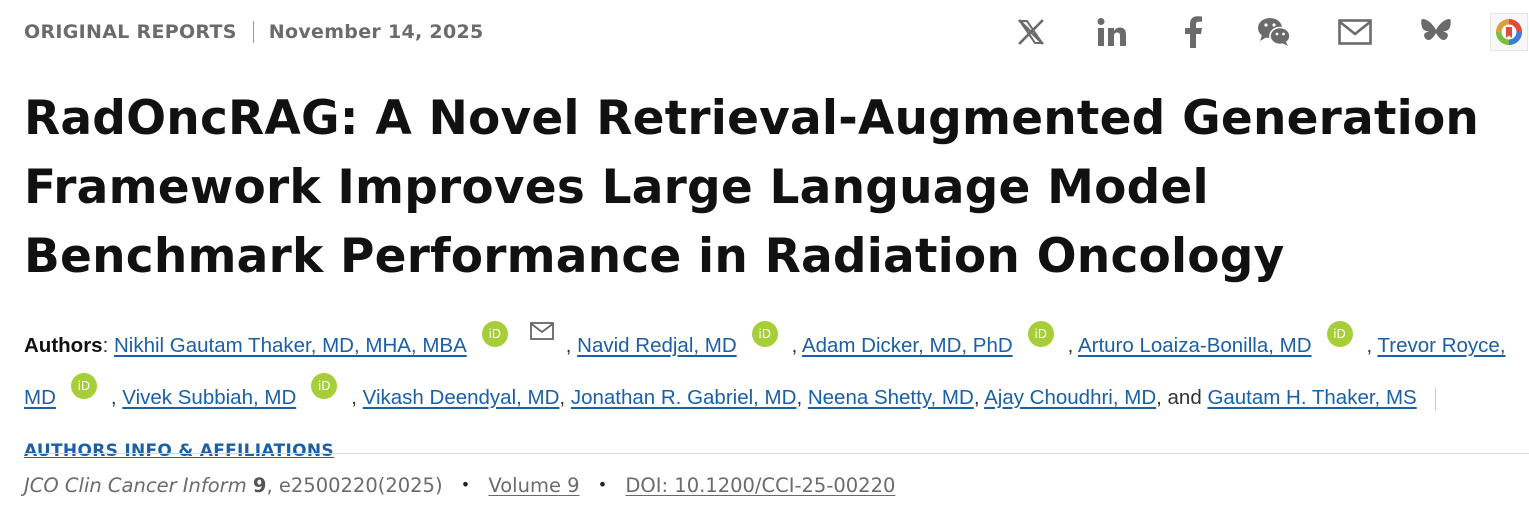 The image size is (1529, 518). I want to click on share-linkedin-button, so click(1112, 32).